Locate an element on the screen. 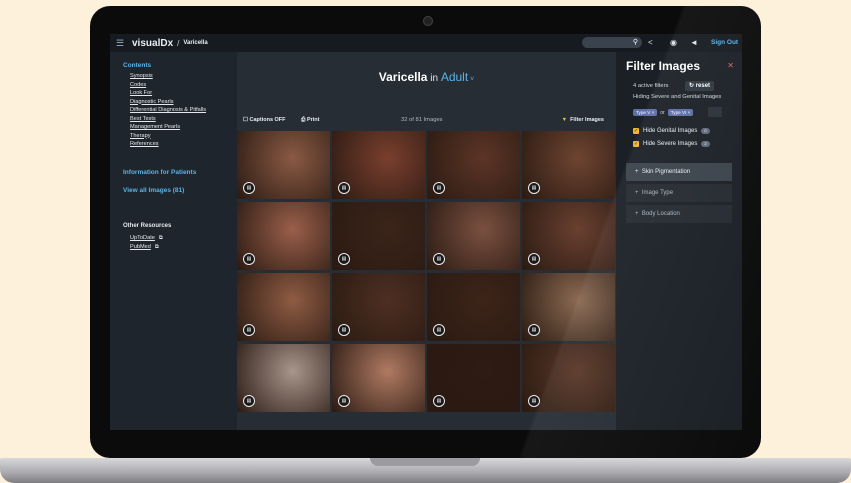 This screenshot has height=483, width=851. toc-look-for: Look For is located at coordinates (168, 93).